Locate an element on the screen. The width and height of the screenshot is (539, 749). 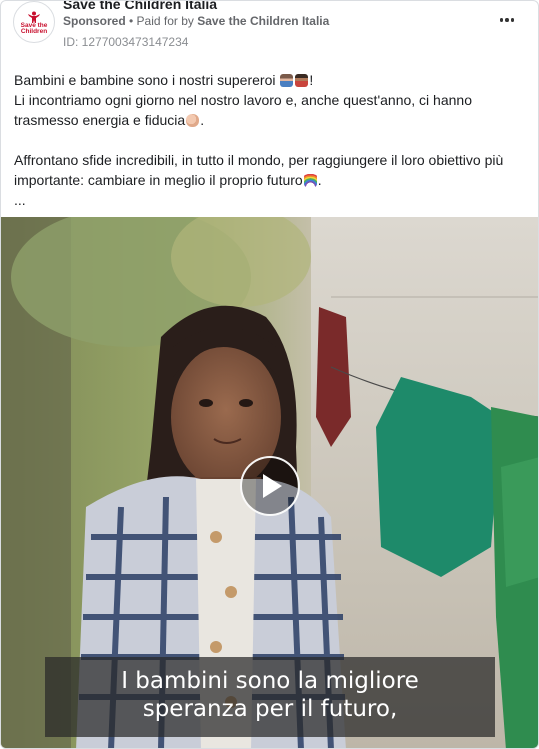
page-avatar: Save the Children is located at coordinates (34, 22).